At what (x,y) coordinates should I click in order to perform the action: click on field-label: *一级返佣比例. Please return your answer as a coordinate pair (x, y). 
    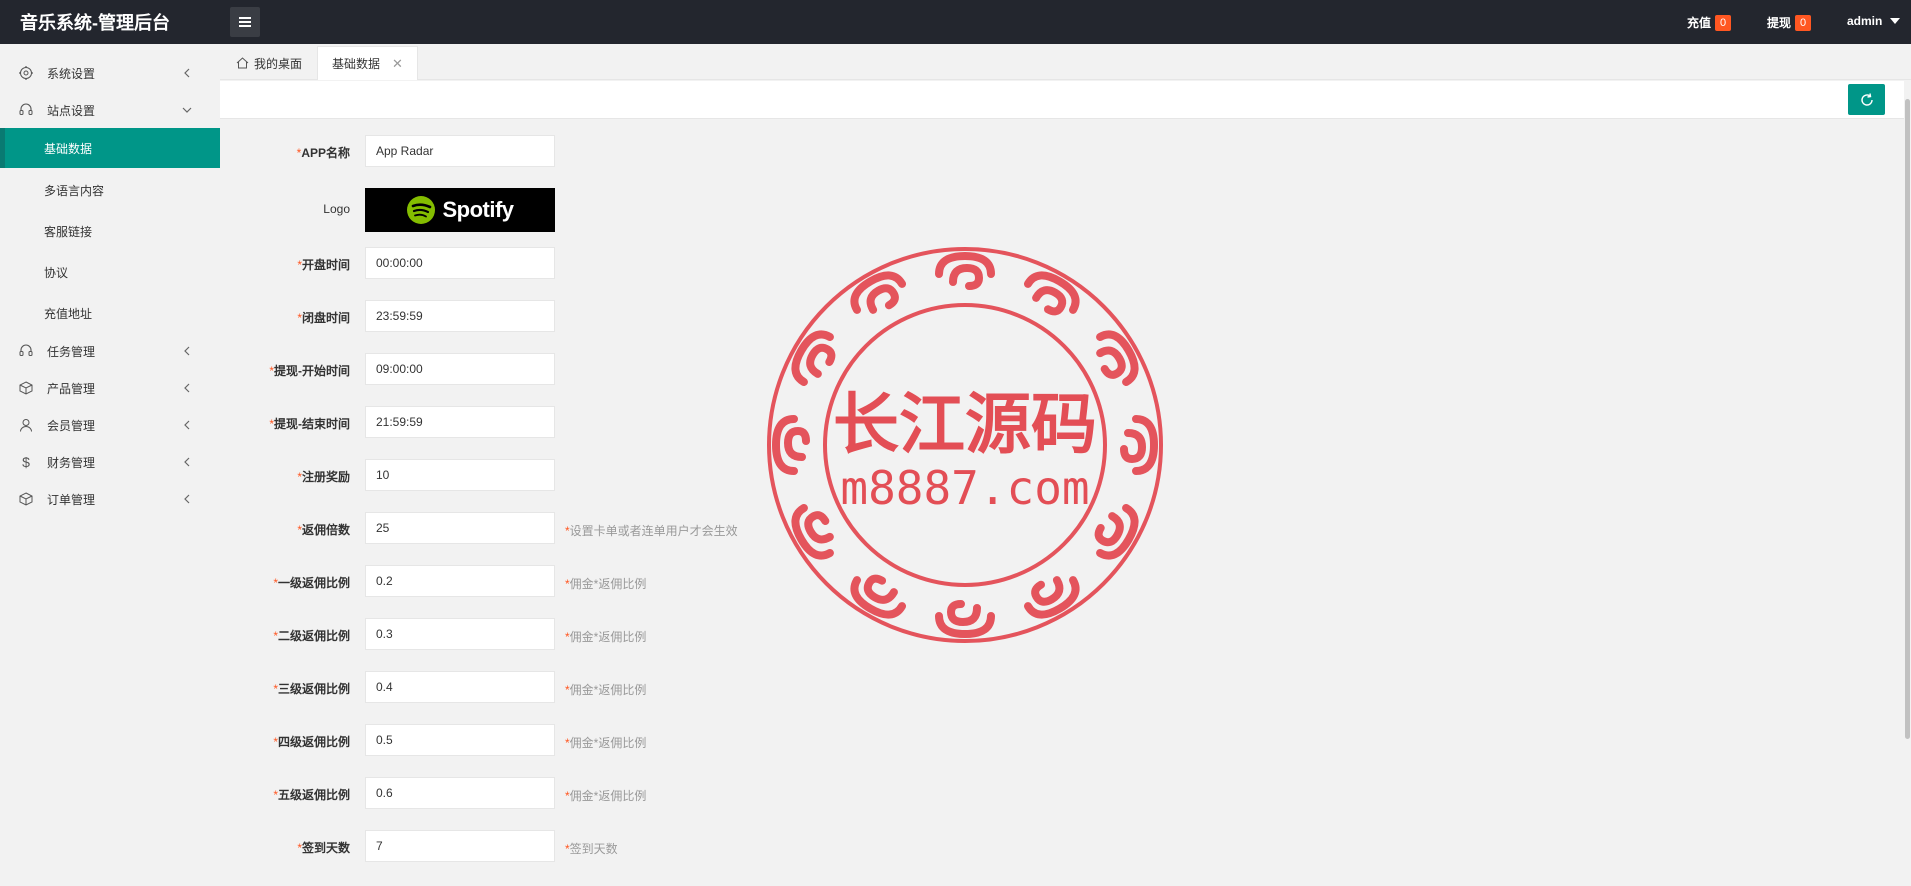
    Looking at the image, I should click on (311, 583).